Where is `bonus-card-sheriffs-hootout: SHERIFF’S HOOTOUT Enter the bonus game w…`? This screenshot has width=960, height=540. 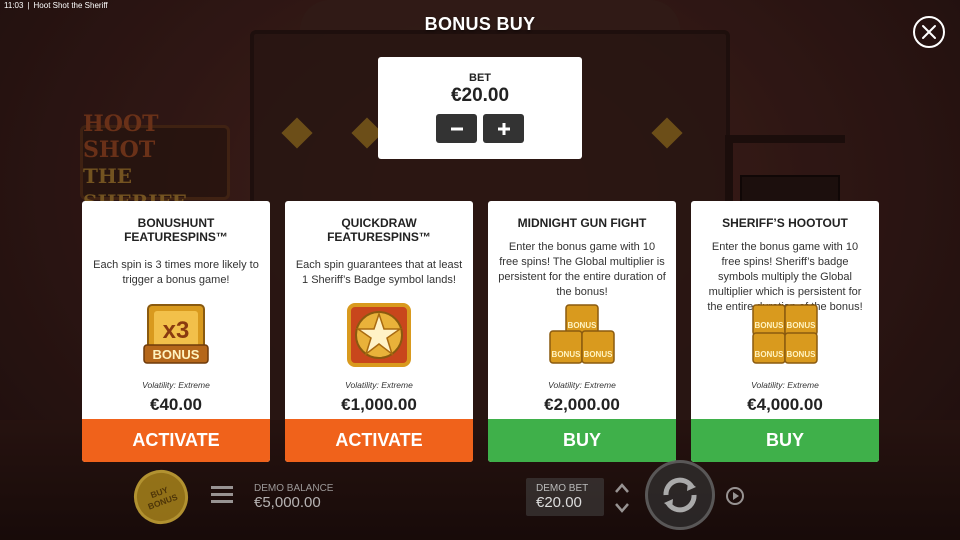 bonus-card-sheriffs-hootout: SHERIFF’S HOOTOUT Enter the bonus game w… is located at coordinates (785, 331).